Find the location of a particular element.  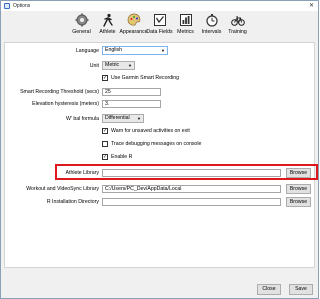

unit-select: Metric ▼ is located at coordinates (118, 65).